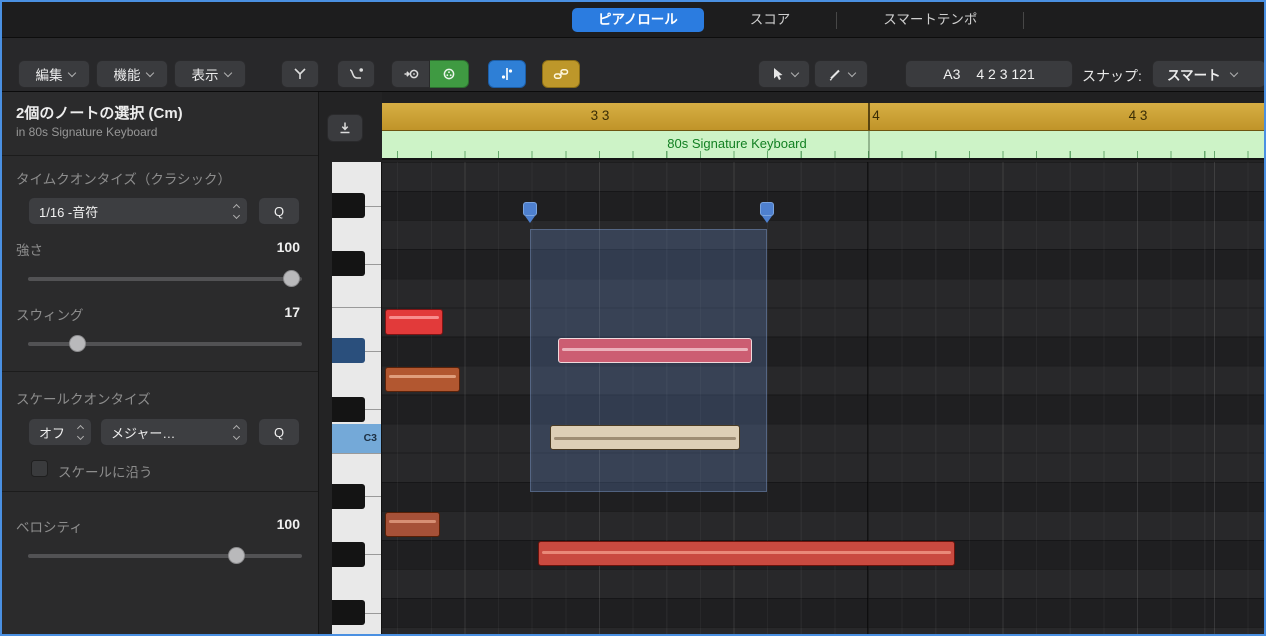 Image resolution: width=1266 pixels, height=636 pixels. Describe the element at coordinates (205, 75) in the screenshot. I see `view-menu-label: 表示` at that location.